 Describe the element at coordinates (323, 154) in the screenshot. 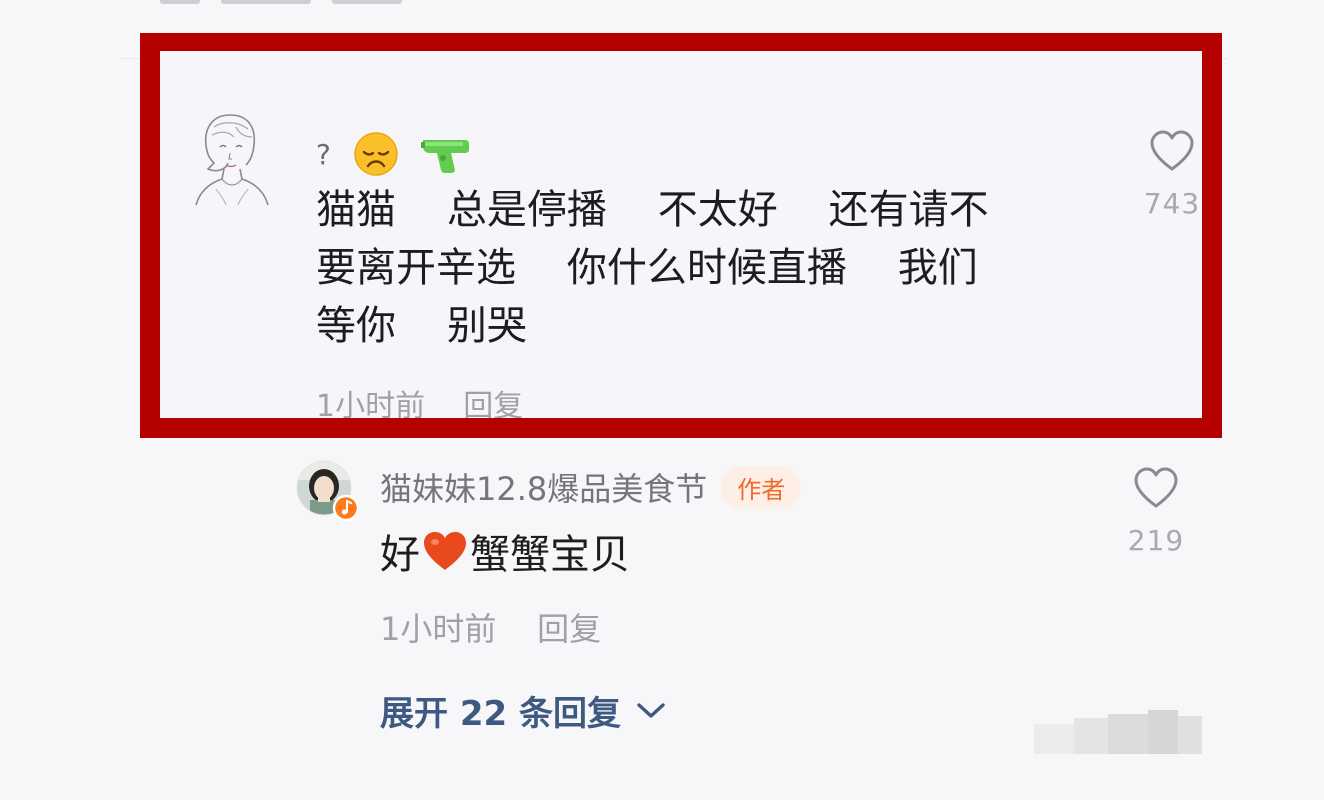

I see `username: ?` at that location.